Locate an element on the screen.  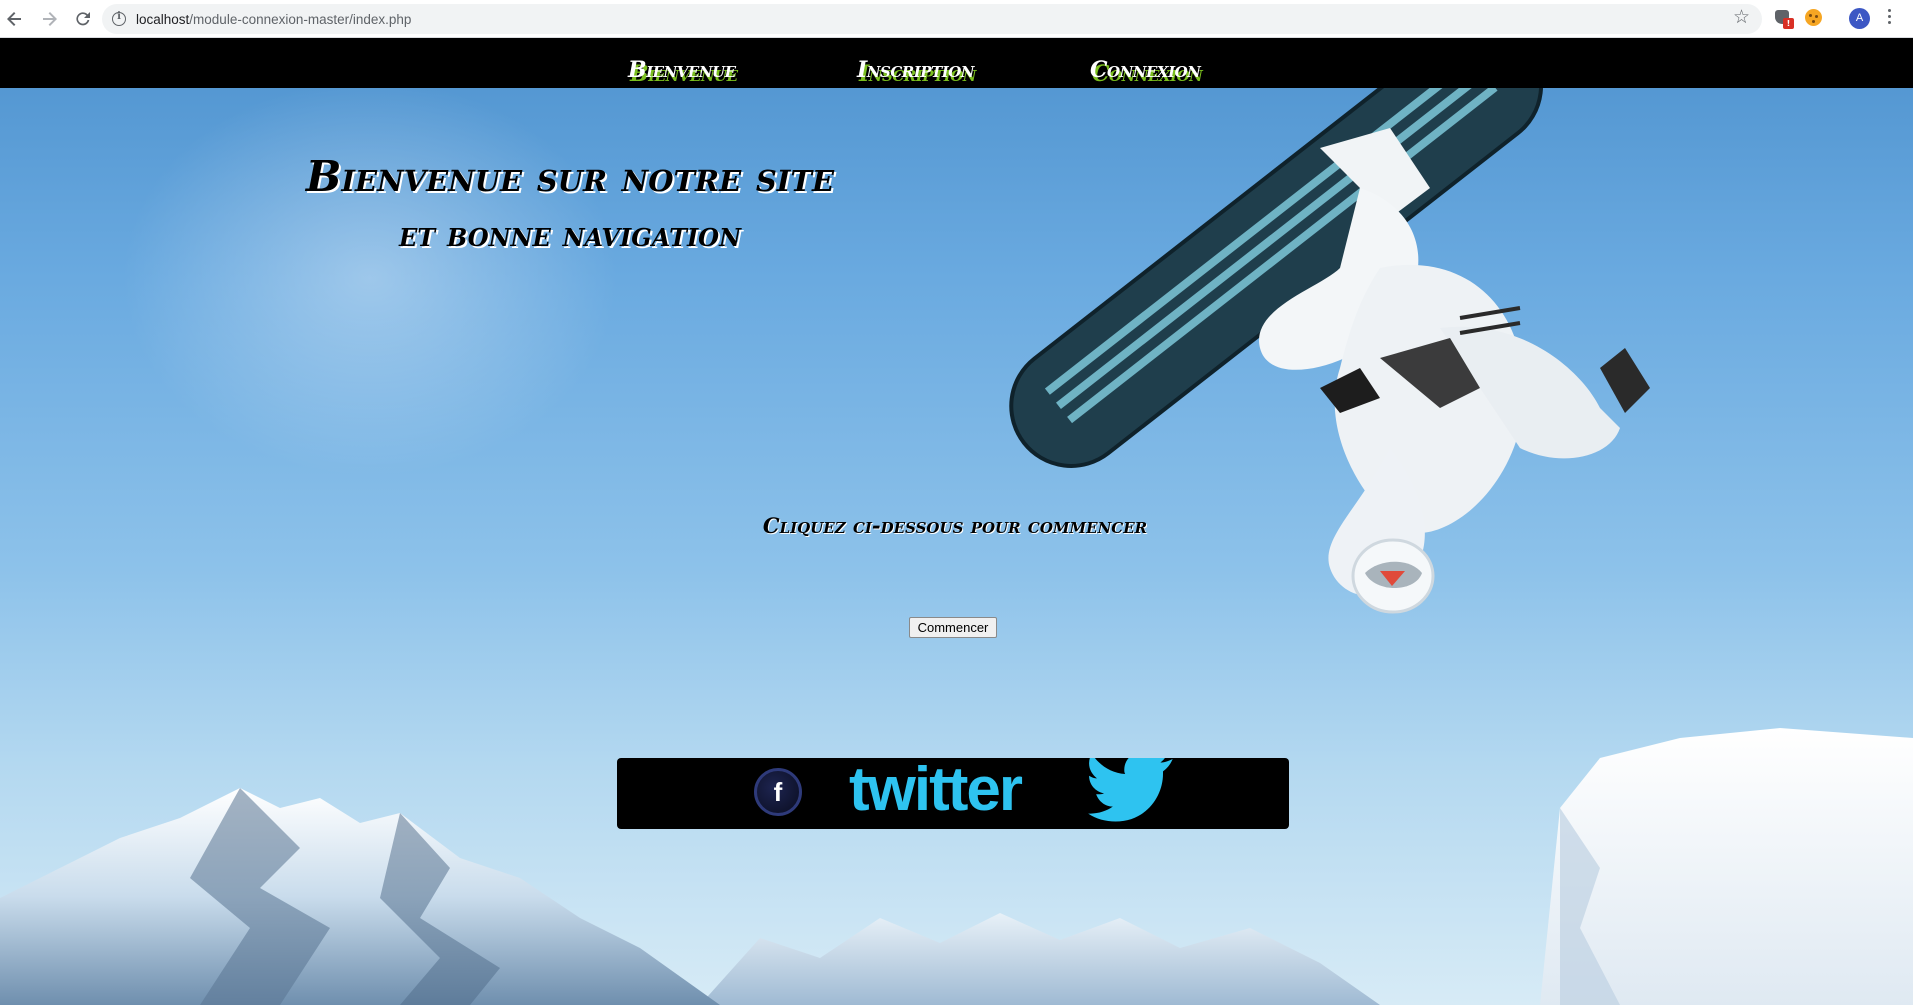
welcome-line-2: et bonne navigation is located at coordinates (570, 235).